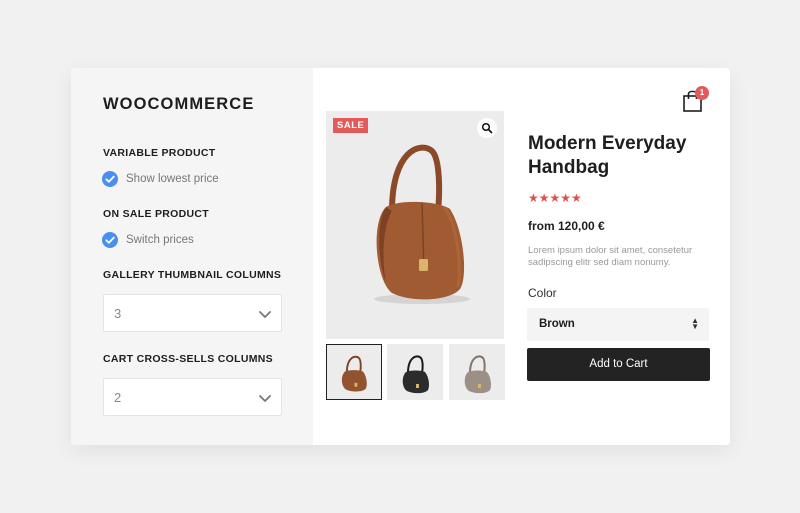 The width and height of the screenshot is (800, 513). What do you see at coordinates (188, 359) in the screenshot?
I see `cross-sells-columns-heading: CART CROSS-SELLS COLUMNS` at bounding box center [188, 359].